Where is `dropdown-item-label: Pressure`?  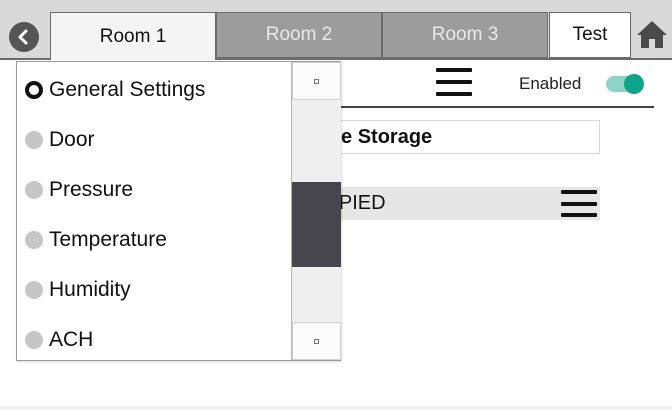 dropdown-item-label: Pressure is located at coordinates (91, 189).